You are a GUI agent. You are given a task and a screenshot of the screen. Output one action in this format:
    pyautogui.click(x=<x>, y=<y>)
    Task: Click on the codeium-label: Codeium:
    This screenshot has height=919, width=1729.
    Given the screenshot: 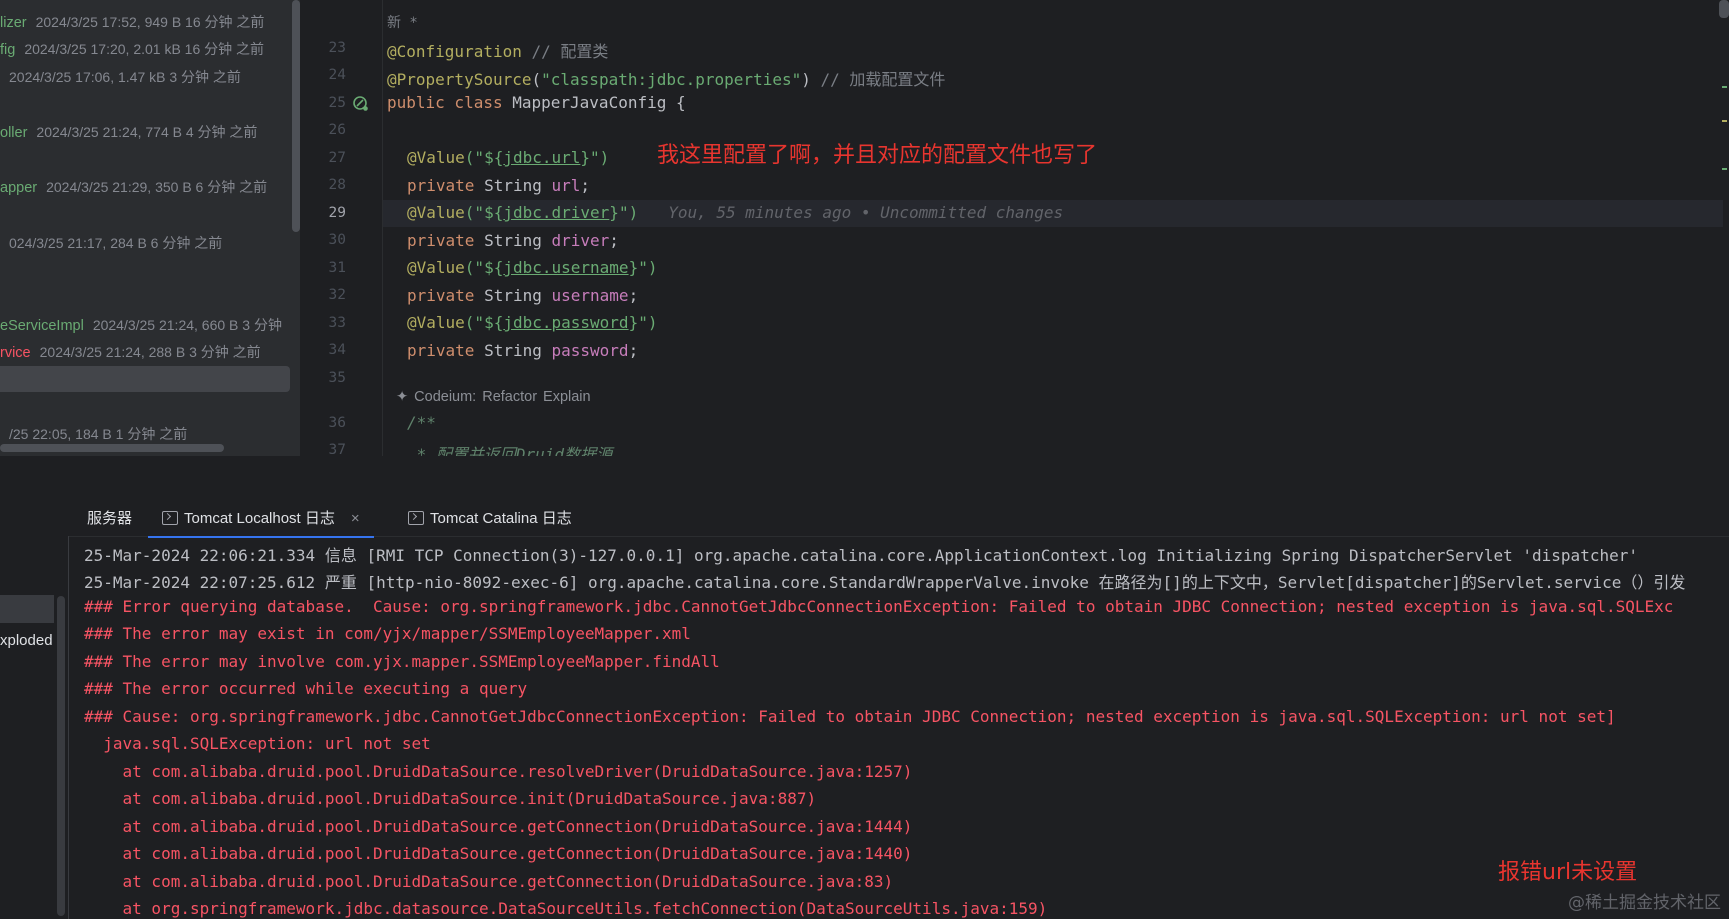 What is the action you would take?
    pyautogui.click(x=445, y=397)
    